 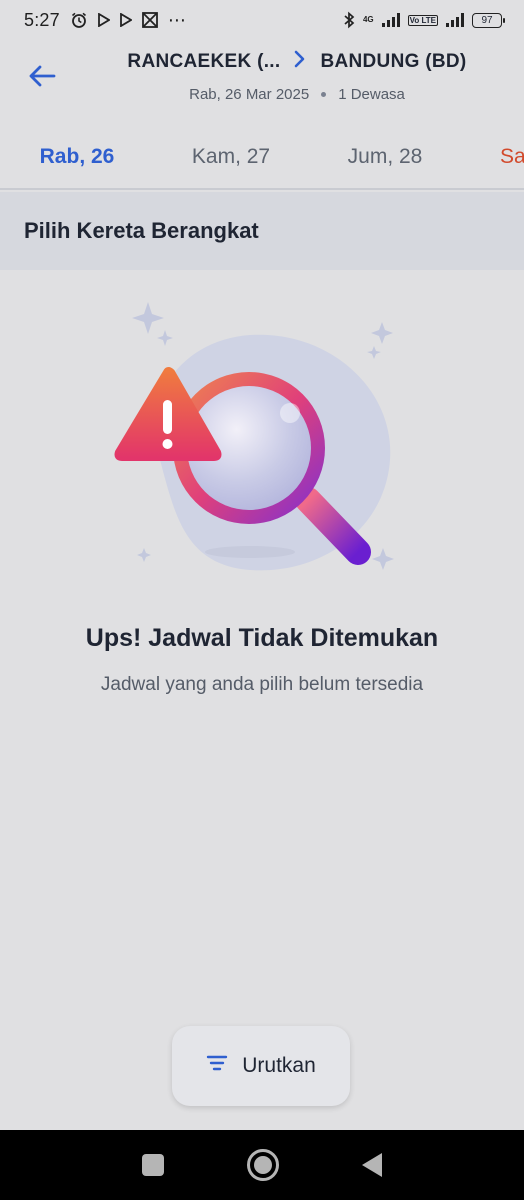 I want to click on destination-station: BANDUNG (BD), so click(x=393, y=61).